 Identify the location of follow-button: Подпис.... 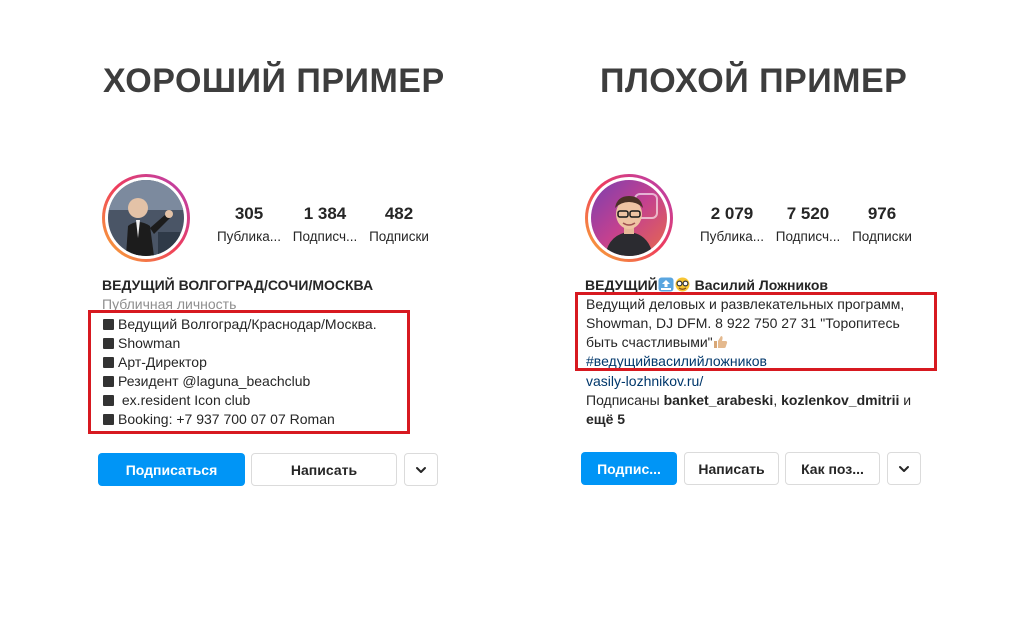
(629, 468).